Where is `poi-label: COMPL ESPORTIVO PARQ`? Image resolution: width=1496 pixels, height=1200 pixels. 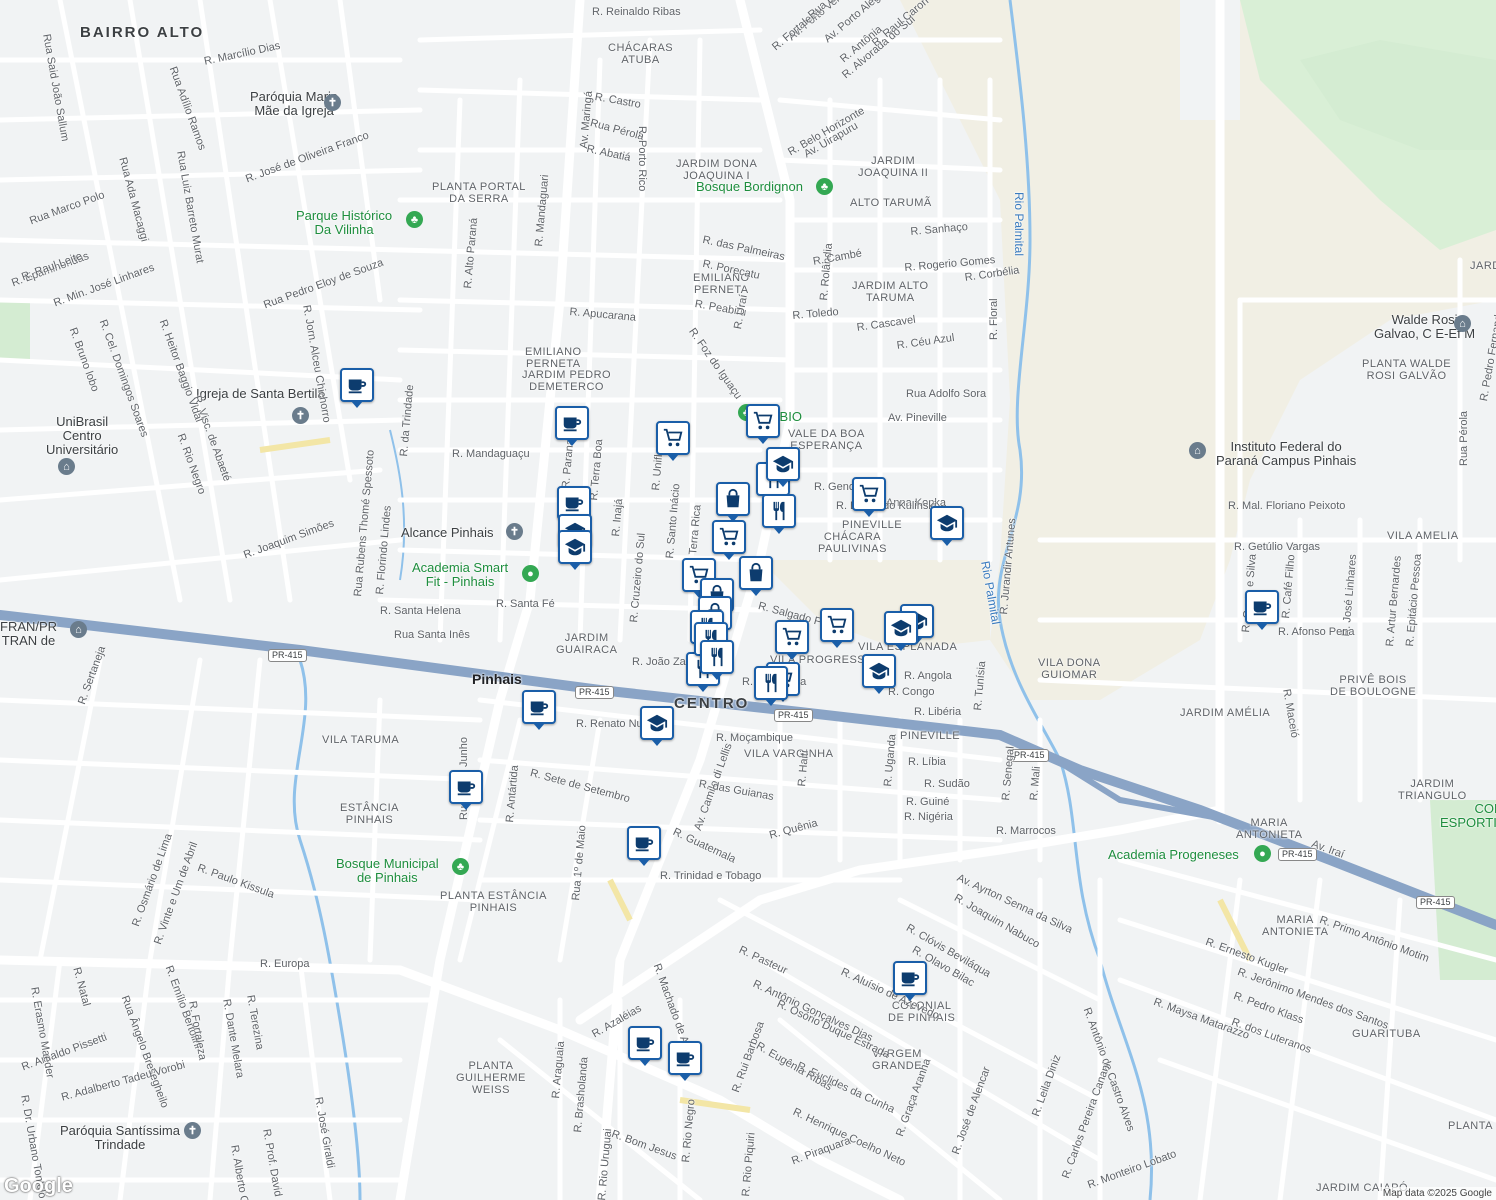 poi-label: COMPL ESPORTIVO PARQ is located at coordinates (1468, 816).